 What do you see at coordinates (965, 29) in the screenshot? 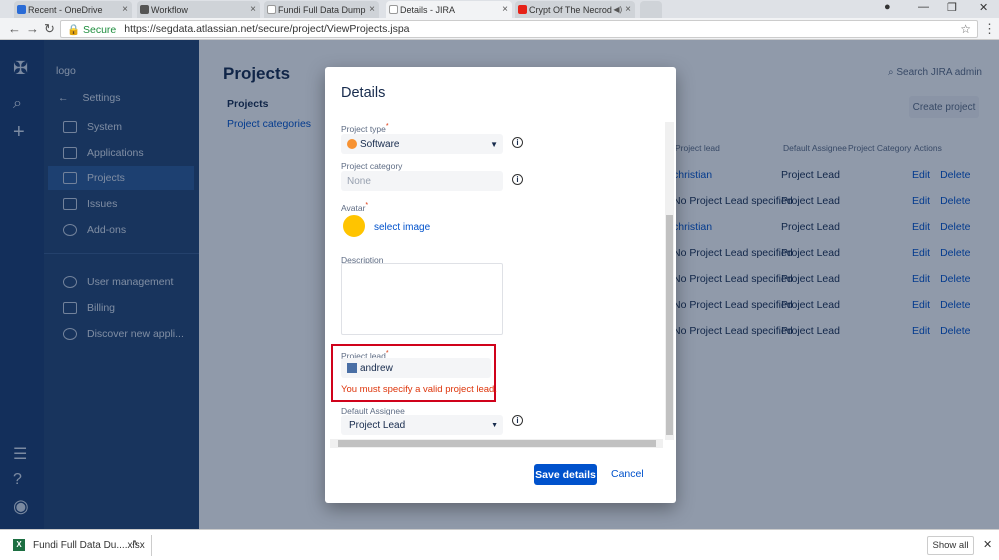
I see `bookmark-star-icon: ☆` at bounding box center [965, 29].